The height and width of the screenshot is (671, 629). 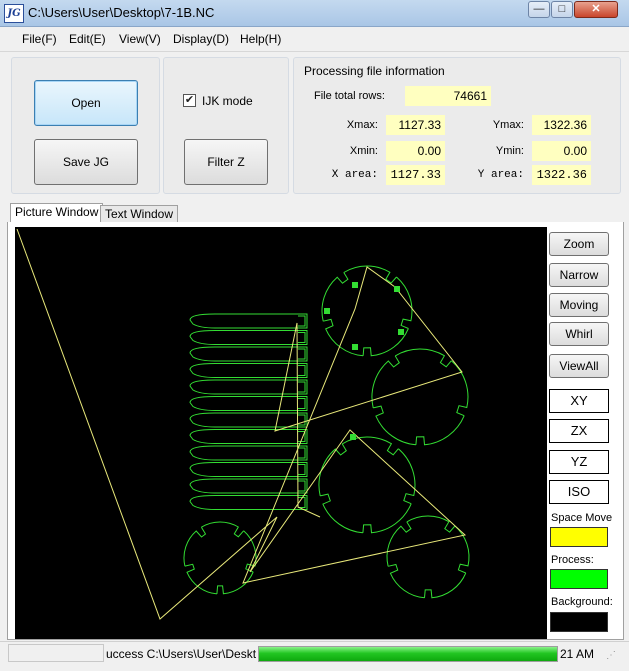 I want to click on menu-view: View(V), so click(x=140, y=39).